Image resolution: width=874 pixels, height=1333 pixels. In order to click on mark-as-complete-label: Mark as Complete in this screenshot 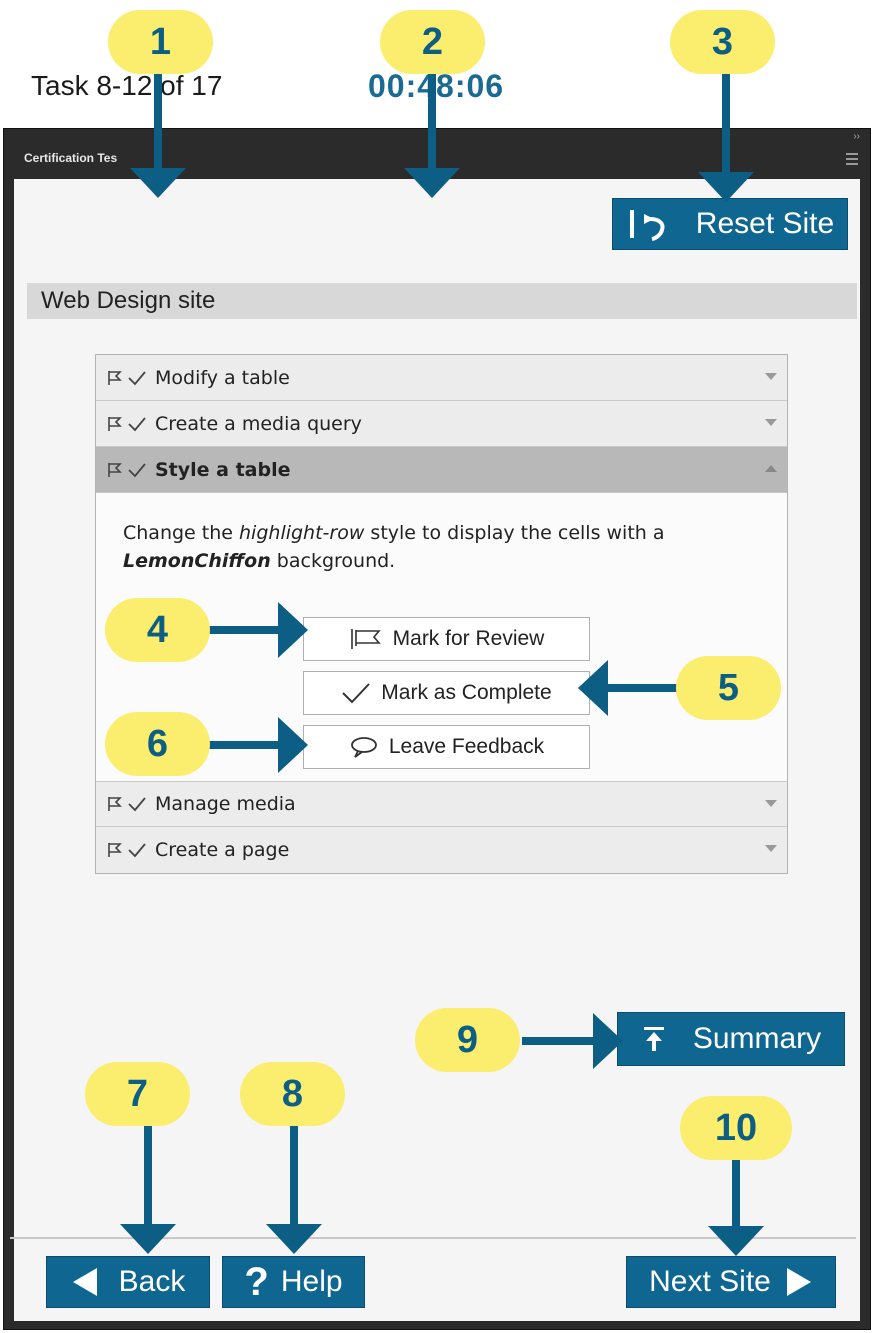, I will do `click(466, 692)`.